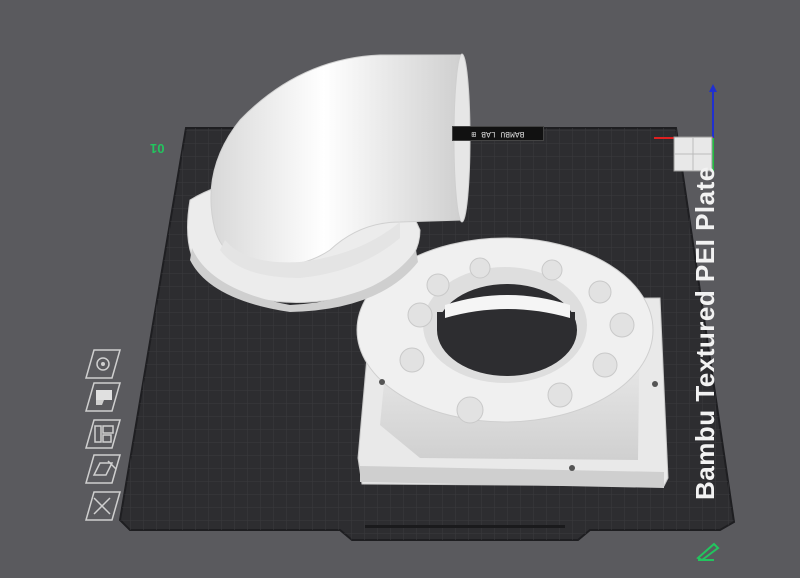 The height and width of the screenshot is (578, 800). What do you see at coordinates (103, 506) in the screenshot?
I see `close-x-icon` at bounding box center [103, 506].